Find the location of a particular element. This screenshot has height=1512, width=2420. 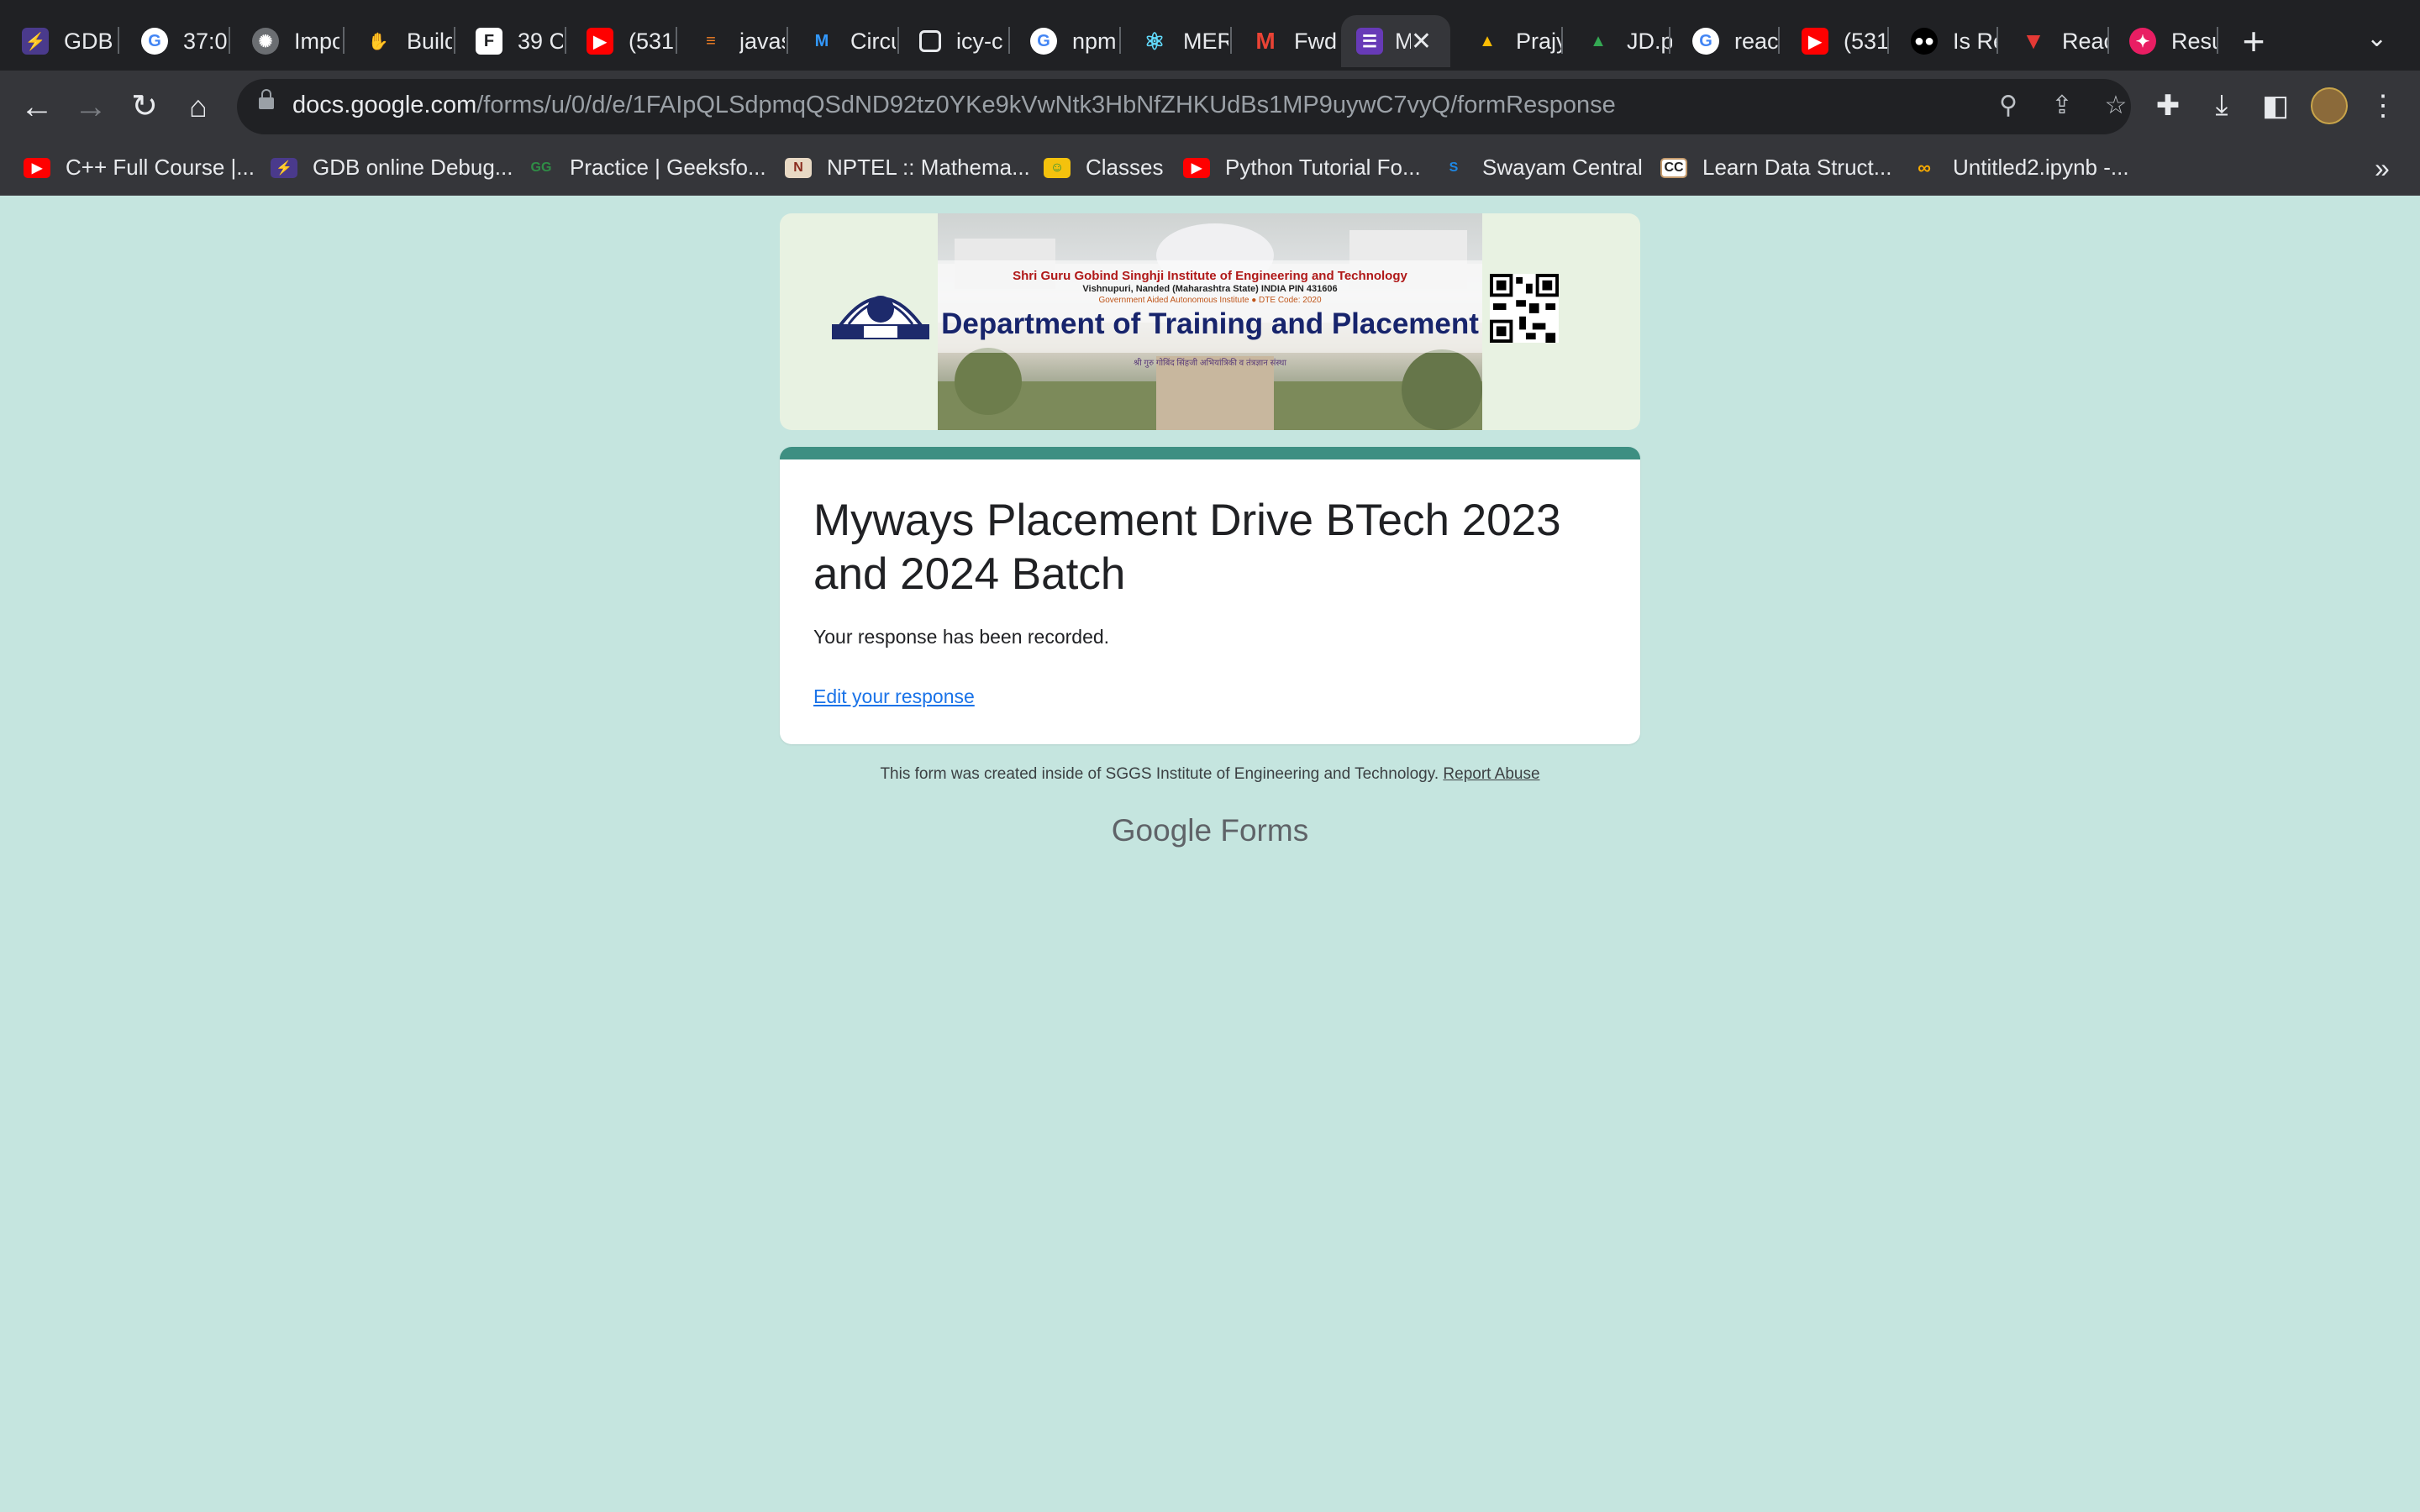

browser-tab: ●● Is Re is located at coordinates (1942, 41).